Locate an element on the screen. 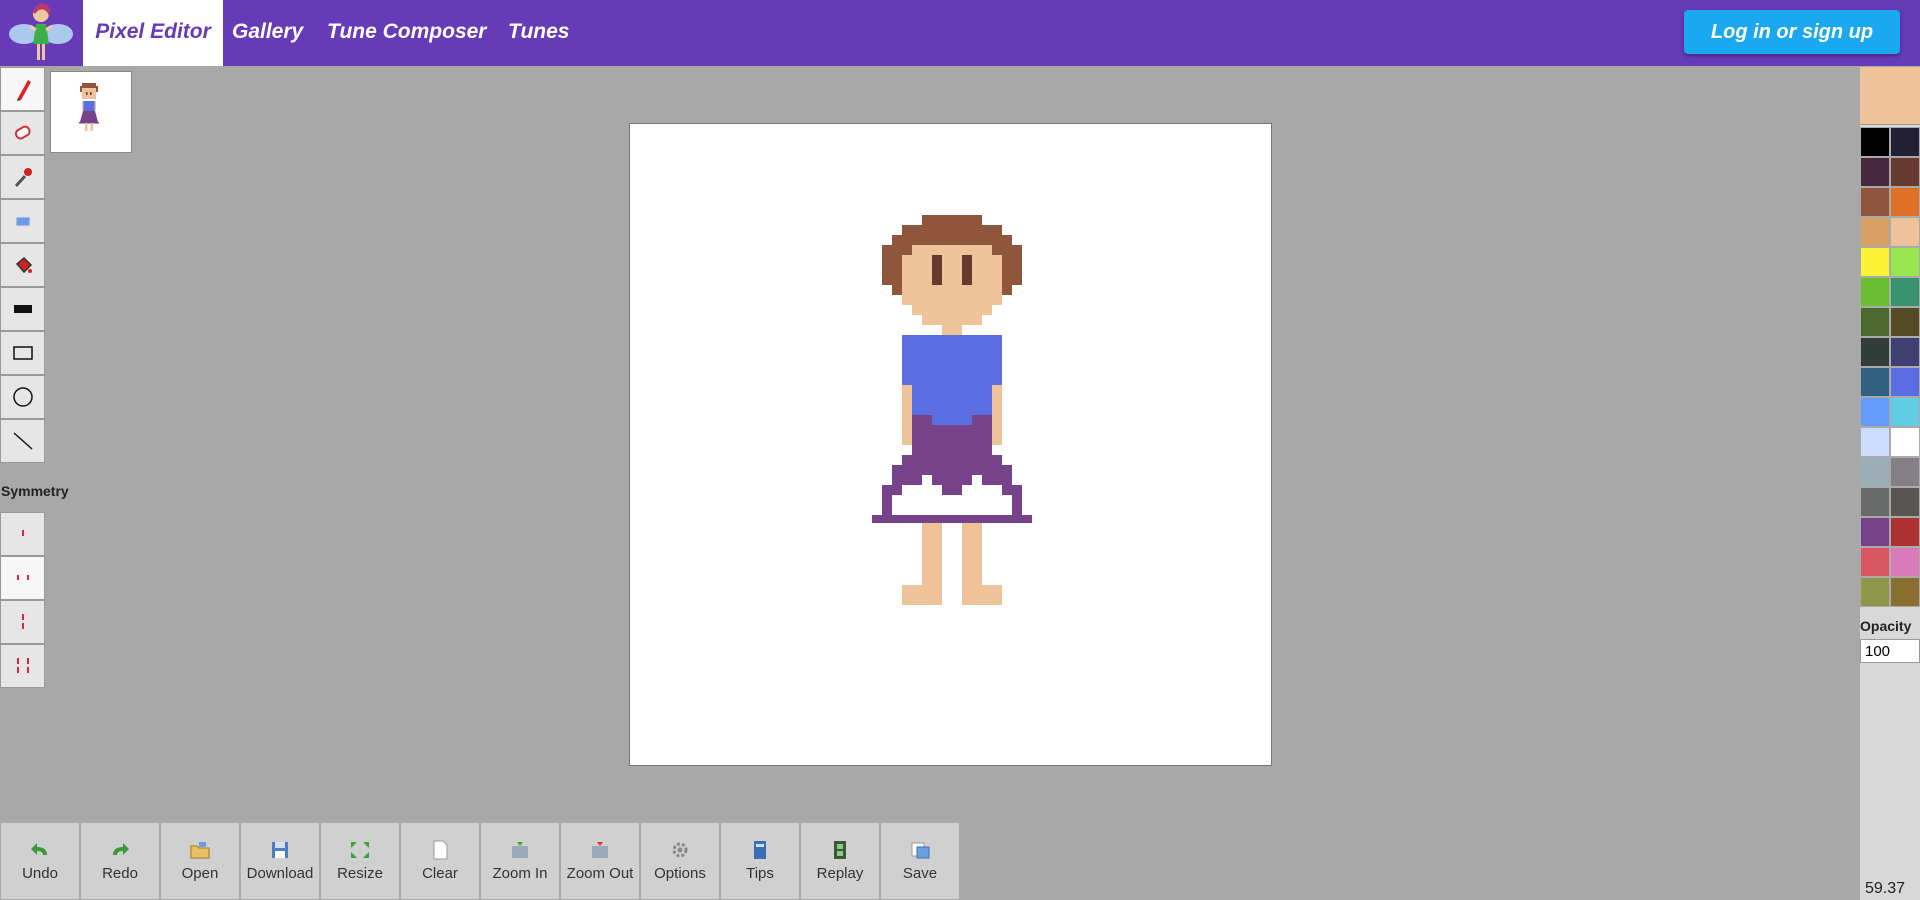 The image size is (1920, 900). line-tool is located at coordinates (22, 441).